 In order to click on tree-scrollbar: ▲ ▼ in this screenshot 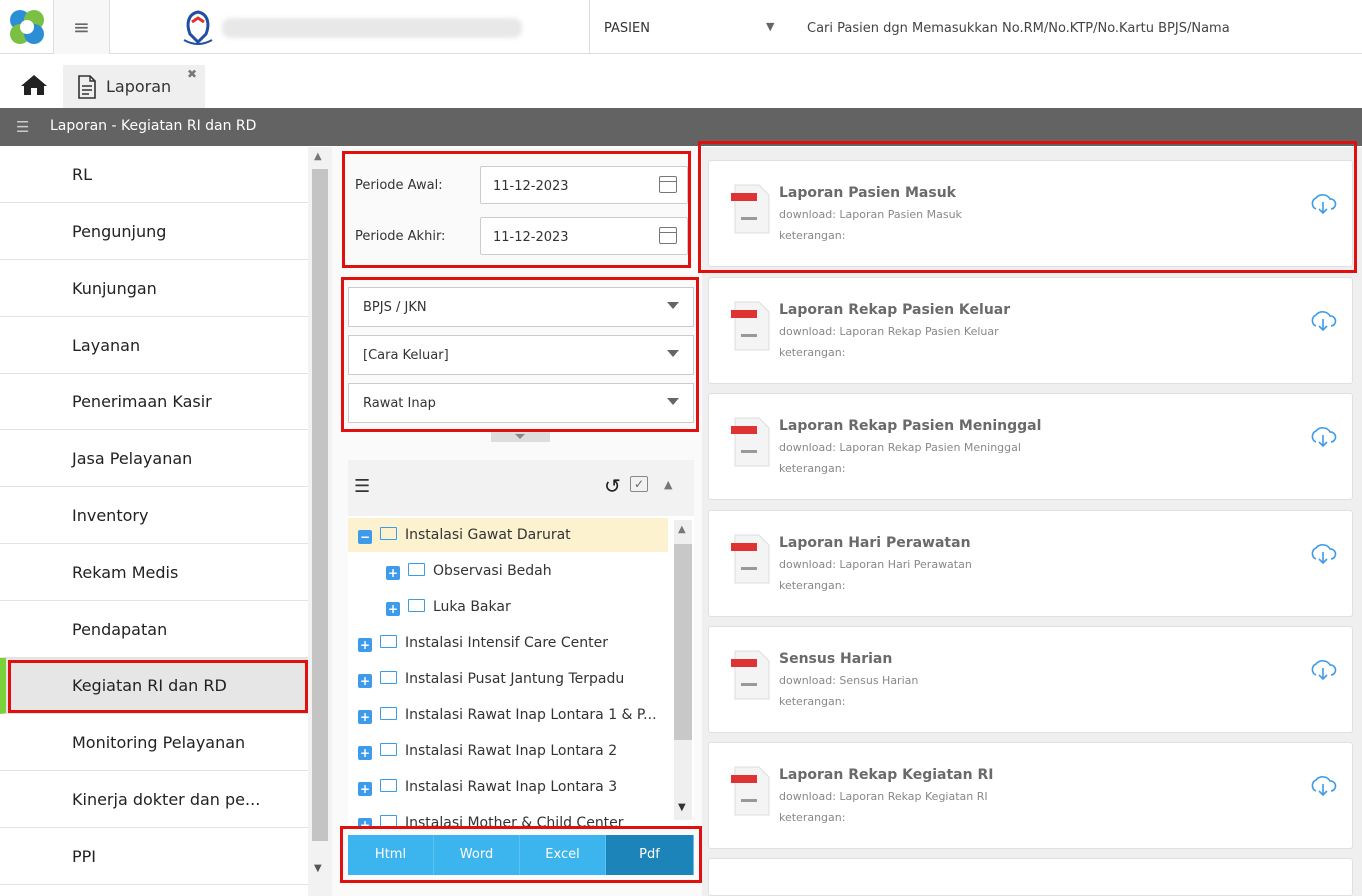, I will do `click(683, 670)`.